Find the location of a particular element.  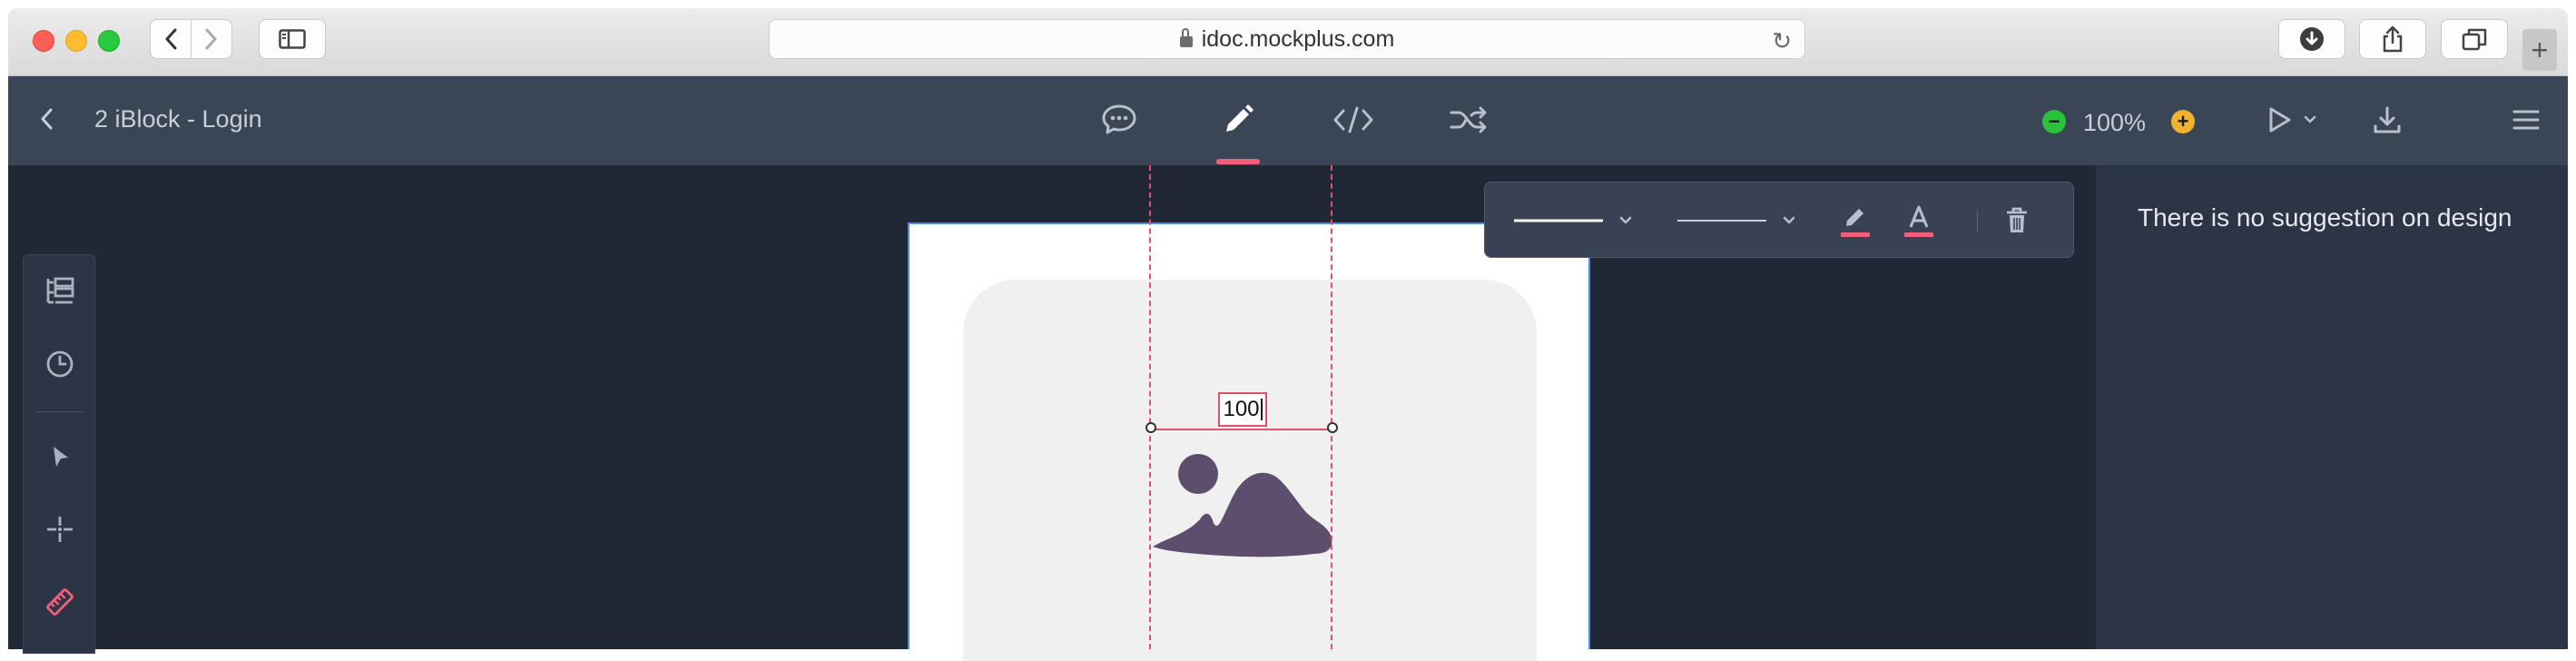

download-icon is located at coordinates (2387, 120).